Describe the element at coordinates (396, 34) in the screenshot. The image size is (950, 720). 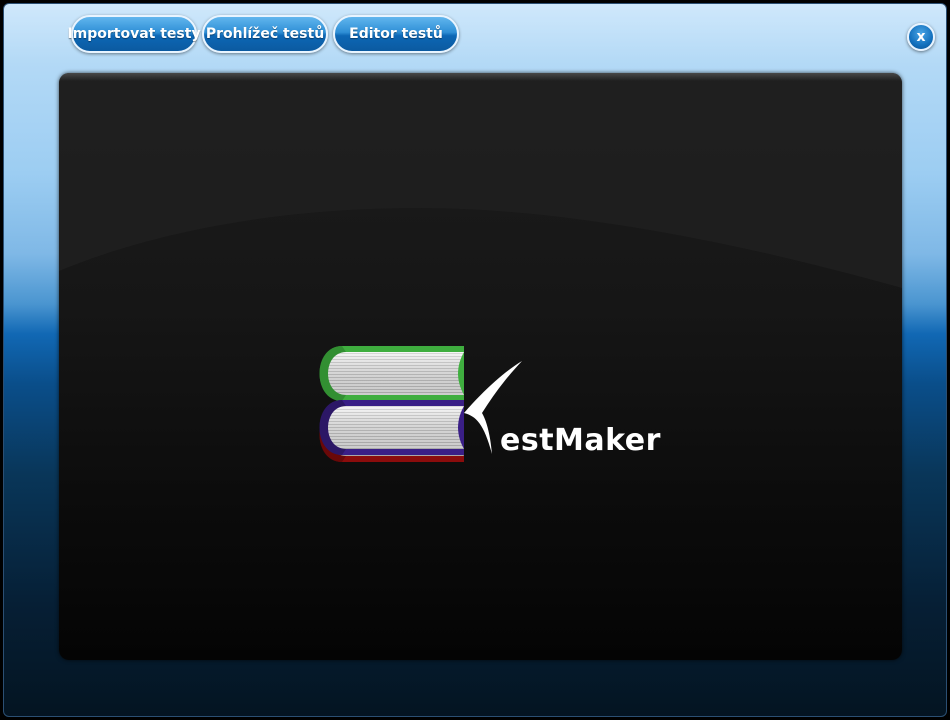
I see `test-editor-button: Editor testů` at that location.